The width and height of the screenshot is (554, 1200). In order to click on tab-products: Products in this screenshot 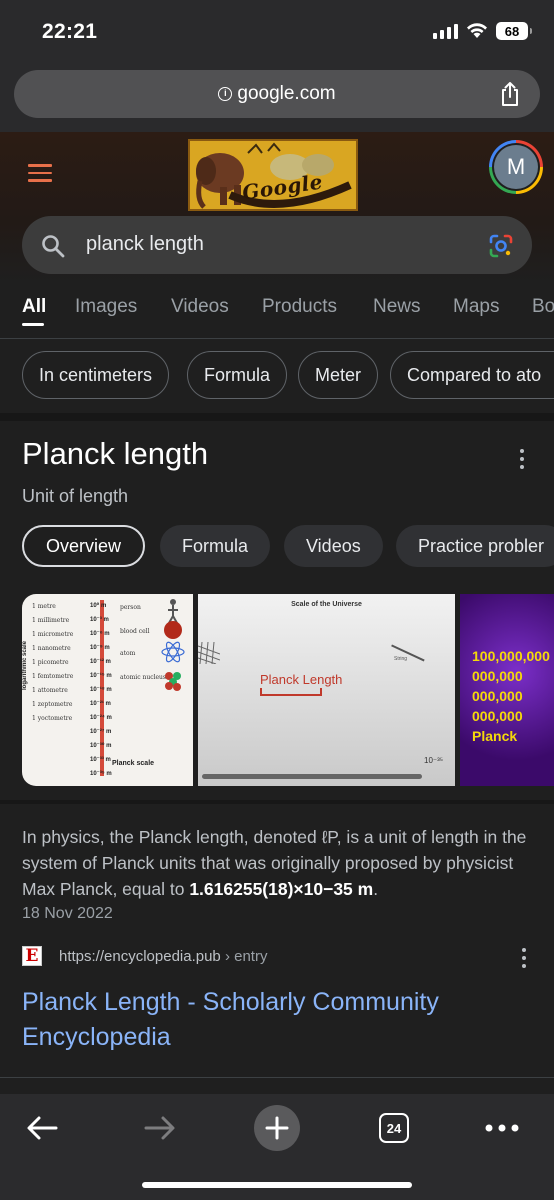, I will do `click(299, 307)`.